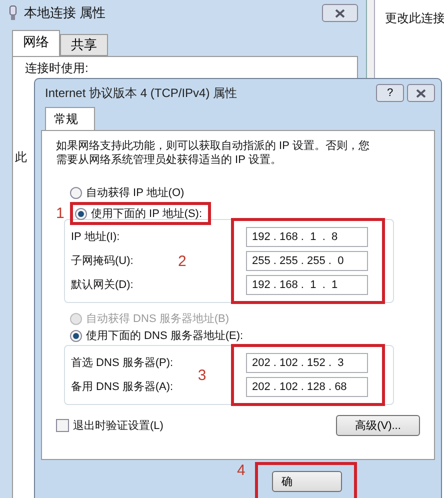 The width and height of the screenshot is (444, 498). What do you see at coordinates (307, 481) in the screenshot?
I see `ok-button: 确` at bounding box center [307, 481].